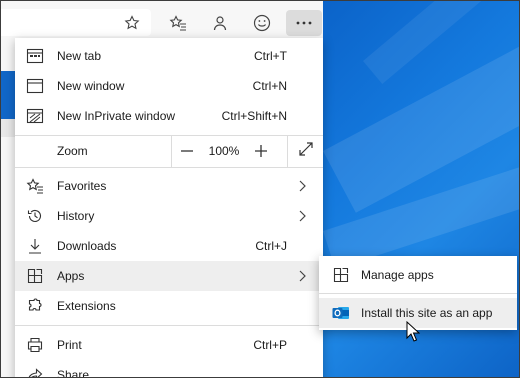  I want to click on share-icon, so click(35, 371).